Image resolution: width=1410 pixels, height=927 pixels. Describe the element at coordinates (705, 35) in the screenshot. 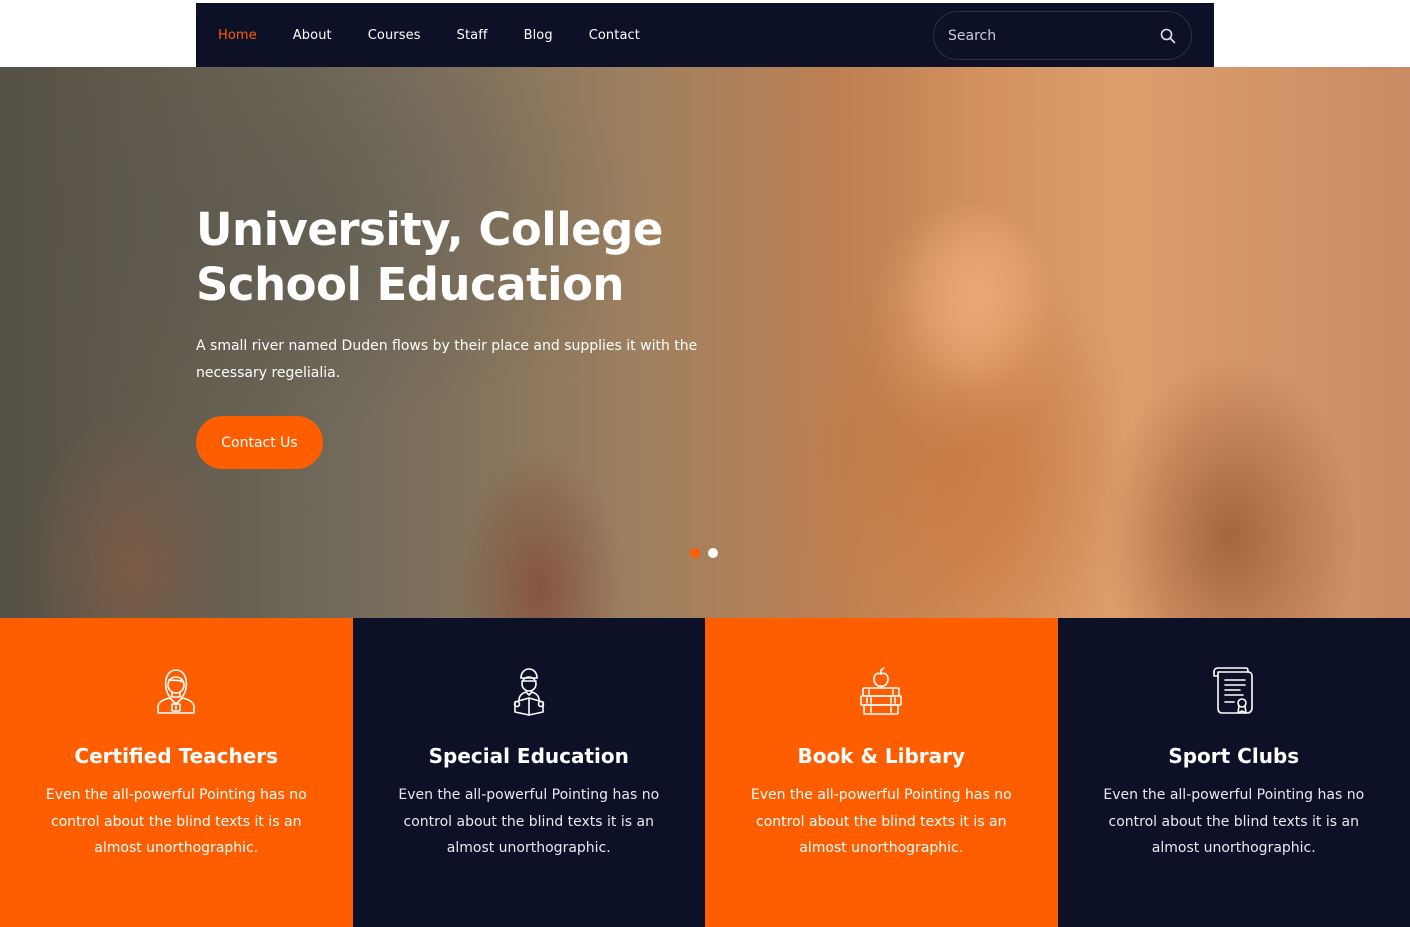

I see `main-navbar: Home About Courses Staff Blog Contact` at that location.